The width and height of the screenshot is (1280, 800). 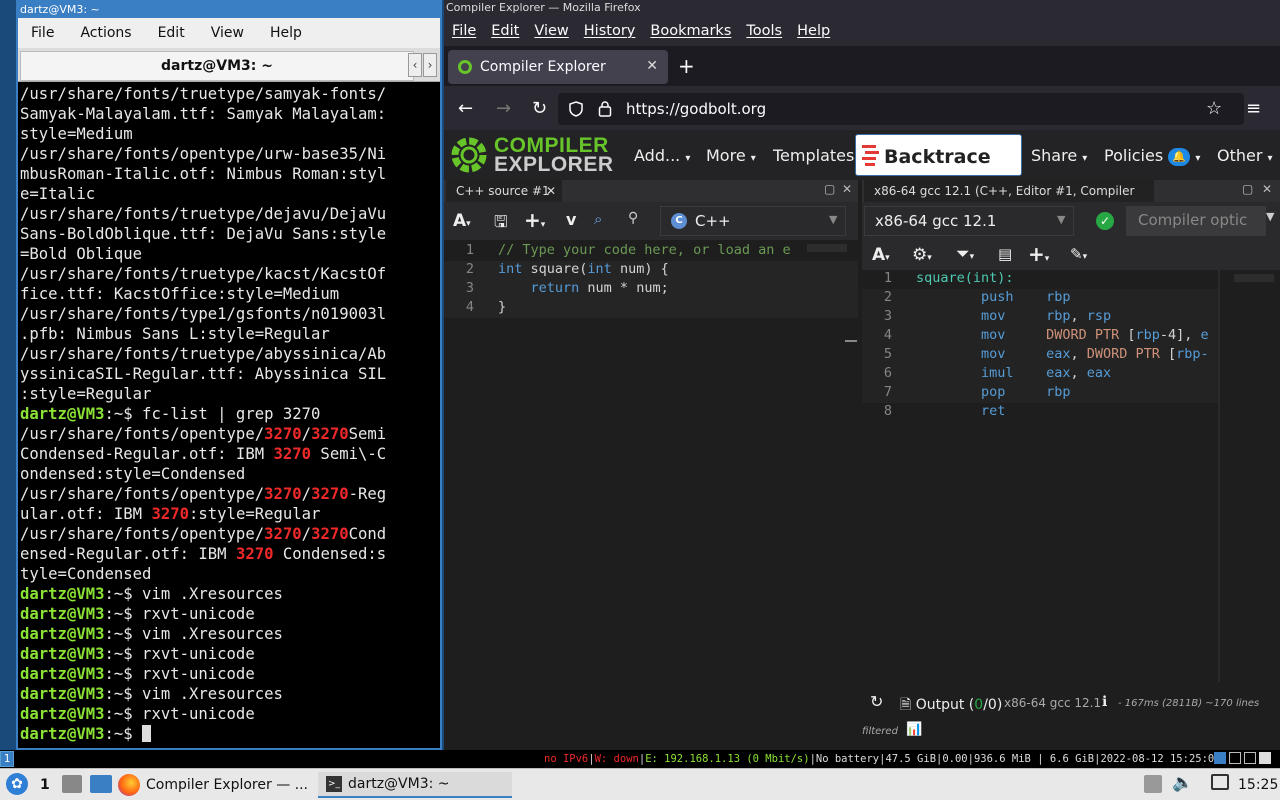 What do you see at coordinates (633, 218) in the screenshot?
I see `pin-icon: ⚲` at bounding box center [633, 218].